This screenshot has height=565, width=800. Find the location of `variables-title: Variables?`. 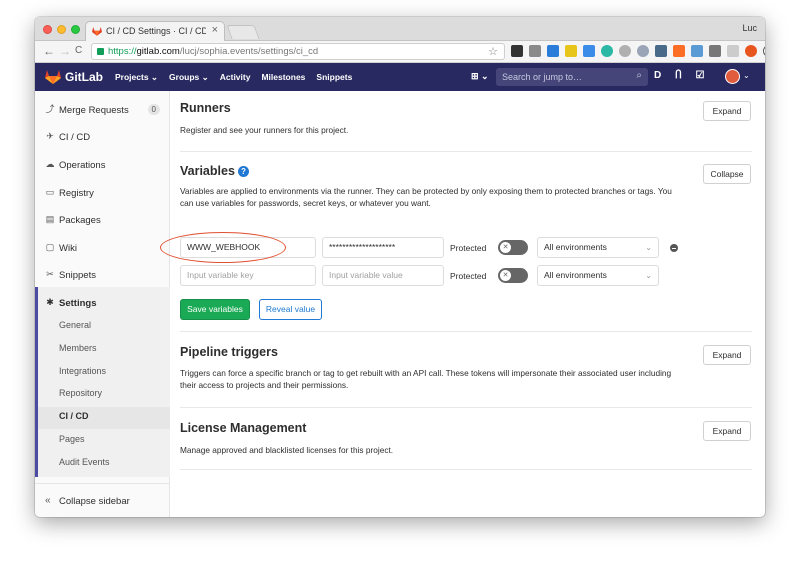

variables-title: Variables? is located at coordinates (214, 171).